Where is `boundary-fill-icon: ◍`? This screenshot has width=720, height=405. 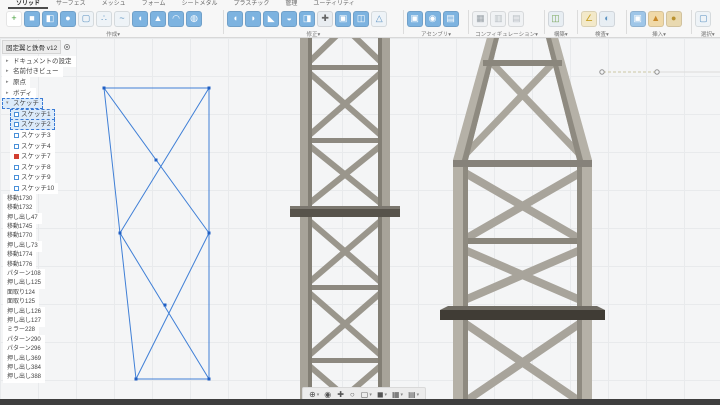
boundary-fill-icon: ◍ is located at coordinates (194, 18).